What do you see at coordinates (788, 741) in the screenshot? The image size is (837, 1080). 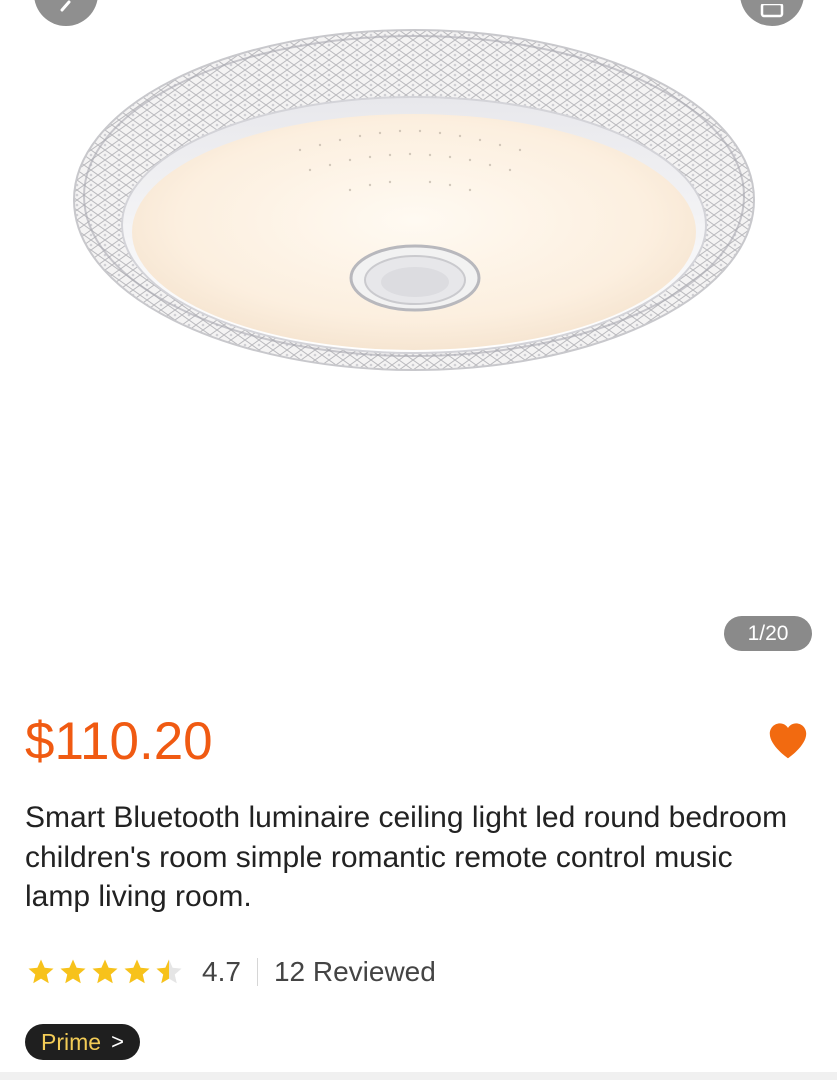 I see `heart-icon` at bounding box center [788, 741].